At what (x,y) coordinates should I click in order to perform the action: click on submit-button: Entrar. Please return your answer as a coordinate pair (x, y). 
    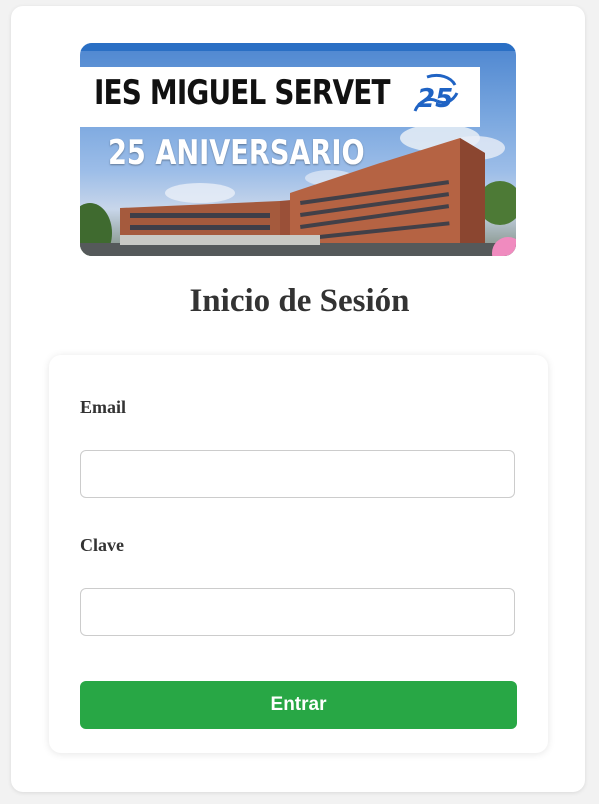
    Looking at the image, I should click on (298, 705).